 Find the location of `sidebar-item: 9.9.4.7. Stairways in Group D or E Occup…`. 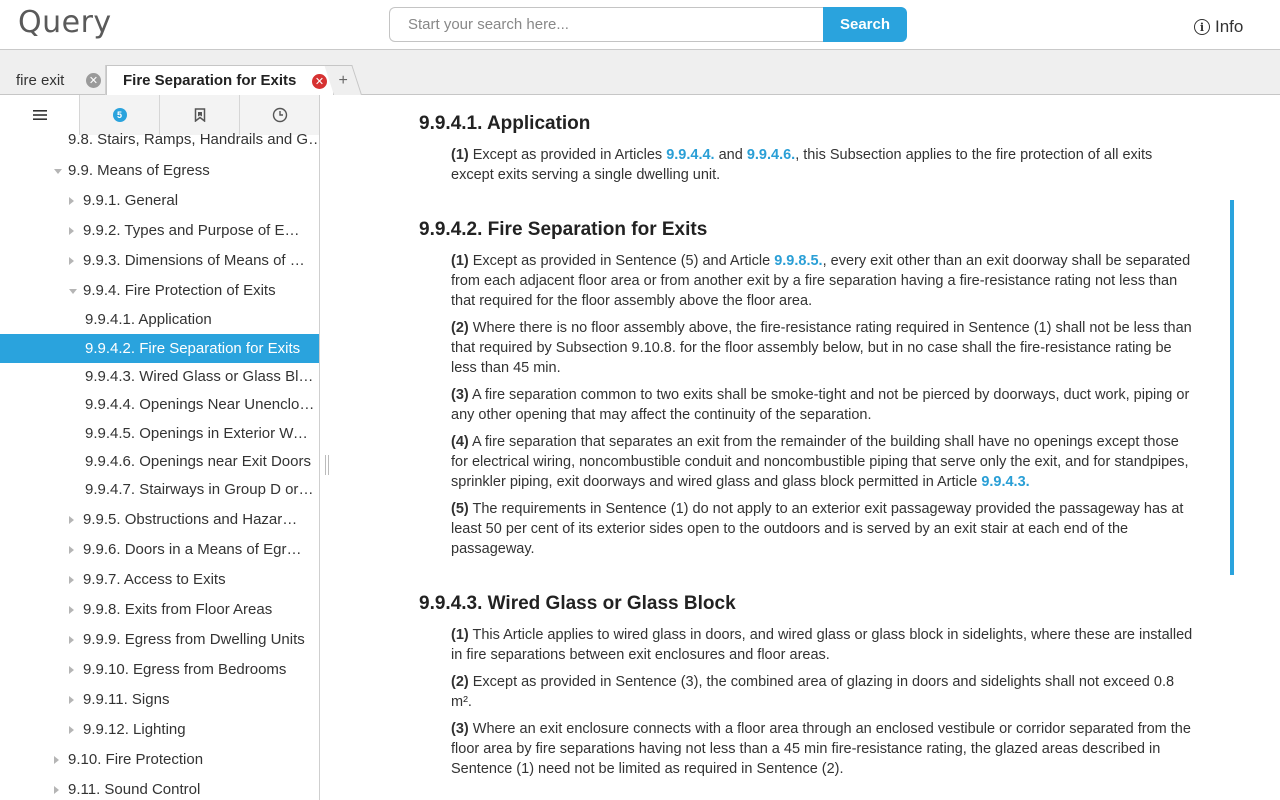

sidebar-item: 9.9.4.7. Stairways in Group D or E Occup… is located at coordinates (159, 489).